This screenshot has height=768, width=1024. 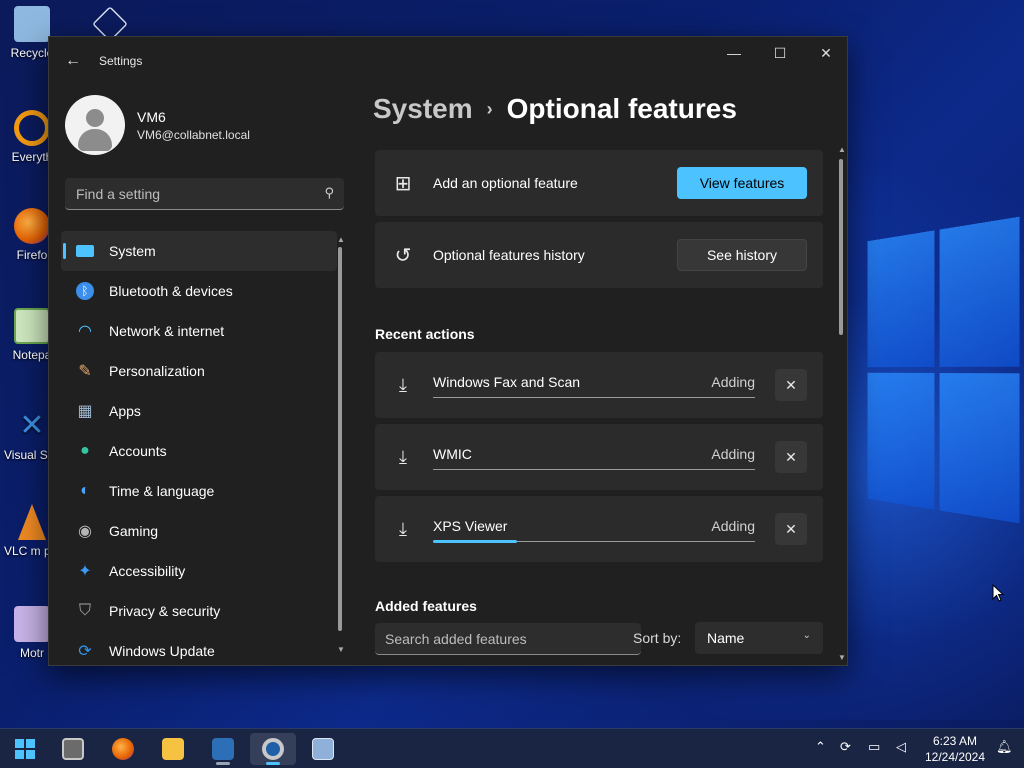 What do you see at coordinates (204, 194) in the screenshot?
I see `find-setting-input: Find a setting ⚲` at bounding box center [204, 194].